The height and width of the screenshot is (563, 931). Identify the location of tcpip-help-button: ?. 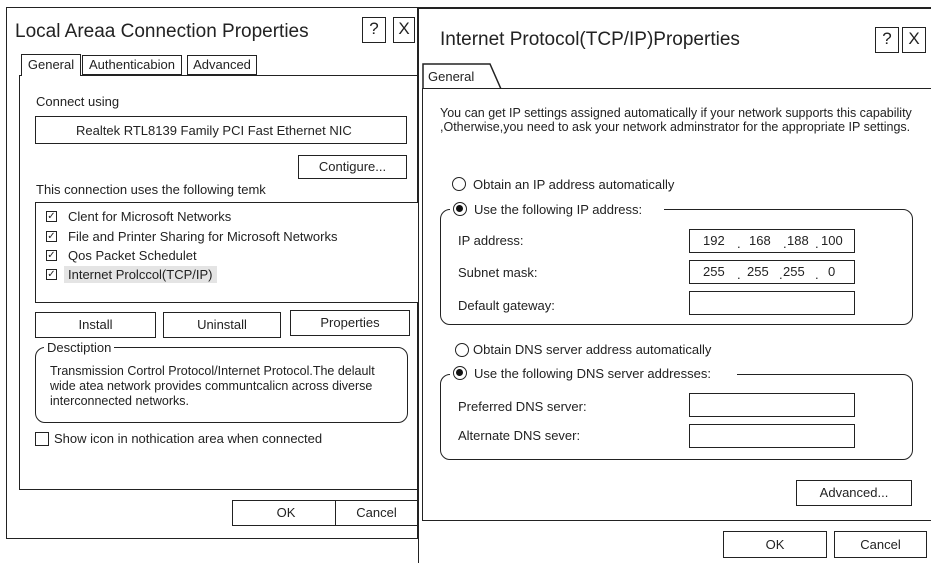
(887, 40).